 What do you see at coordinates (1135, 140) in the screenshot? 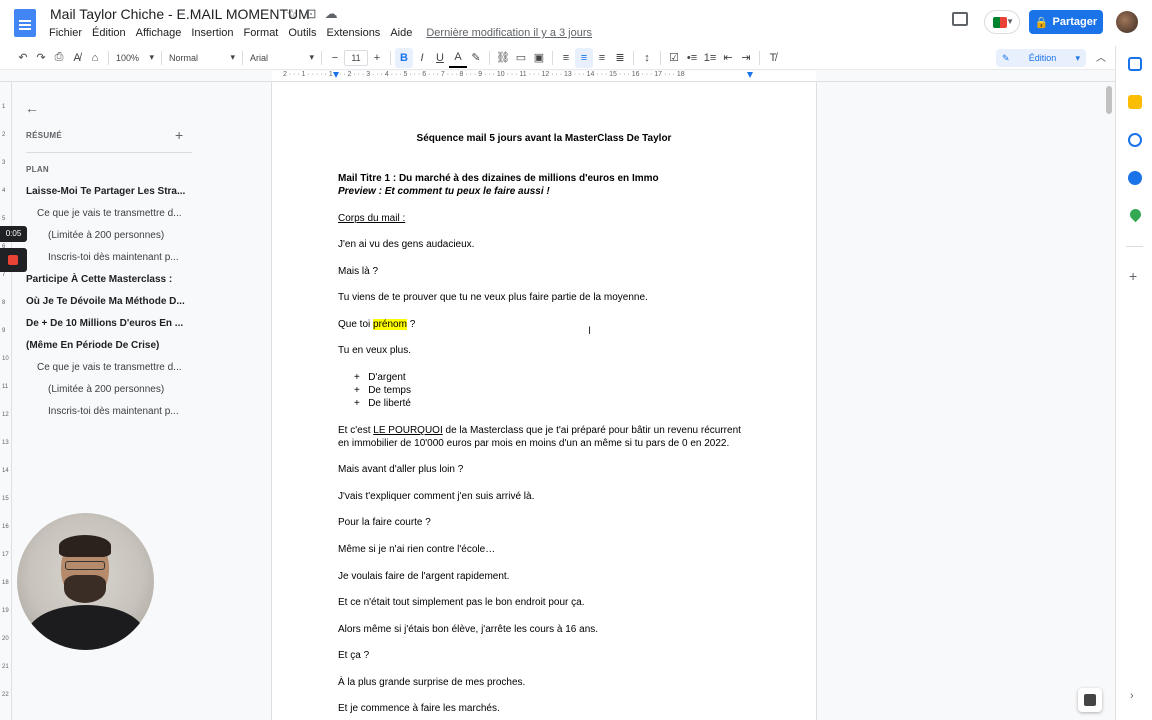
I see `tasks-icon` at bounding box center [1135, 140].